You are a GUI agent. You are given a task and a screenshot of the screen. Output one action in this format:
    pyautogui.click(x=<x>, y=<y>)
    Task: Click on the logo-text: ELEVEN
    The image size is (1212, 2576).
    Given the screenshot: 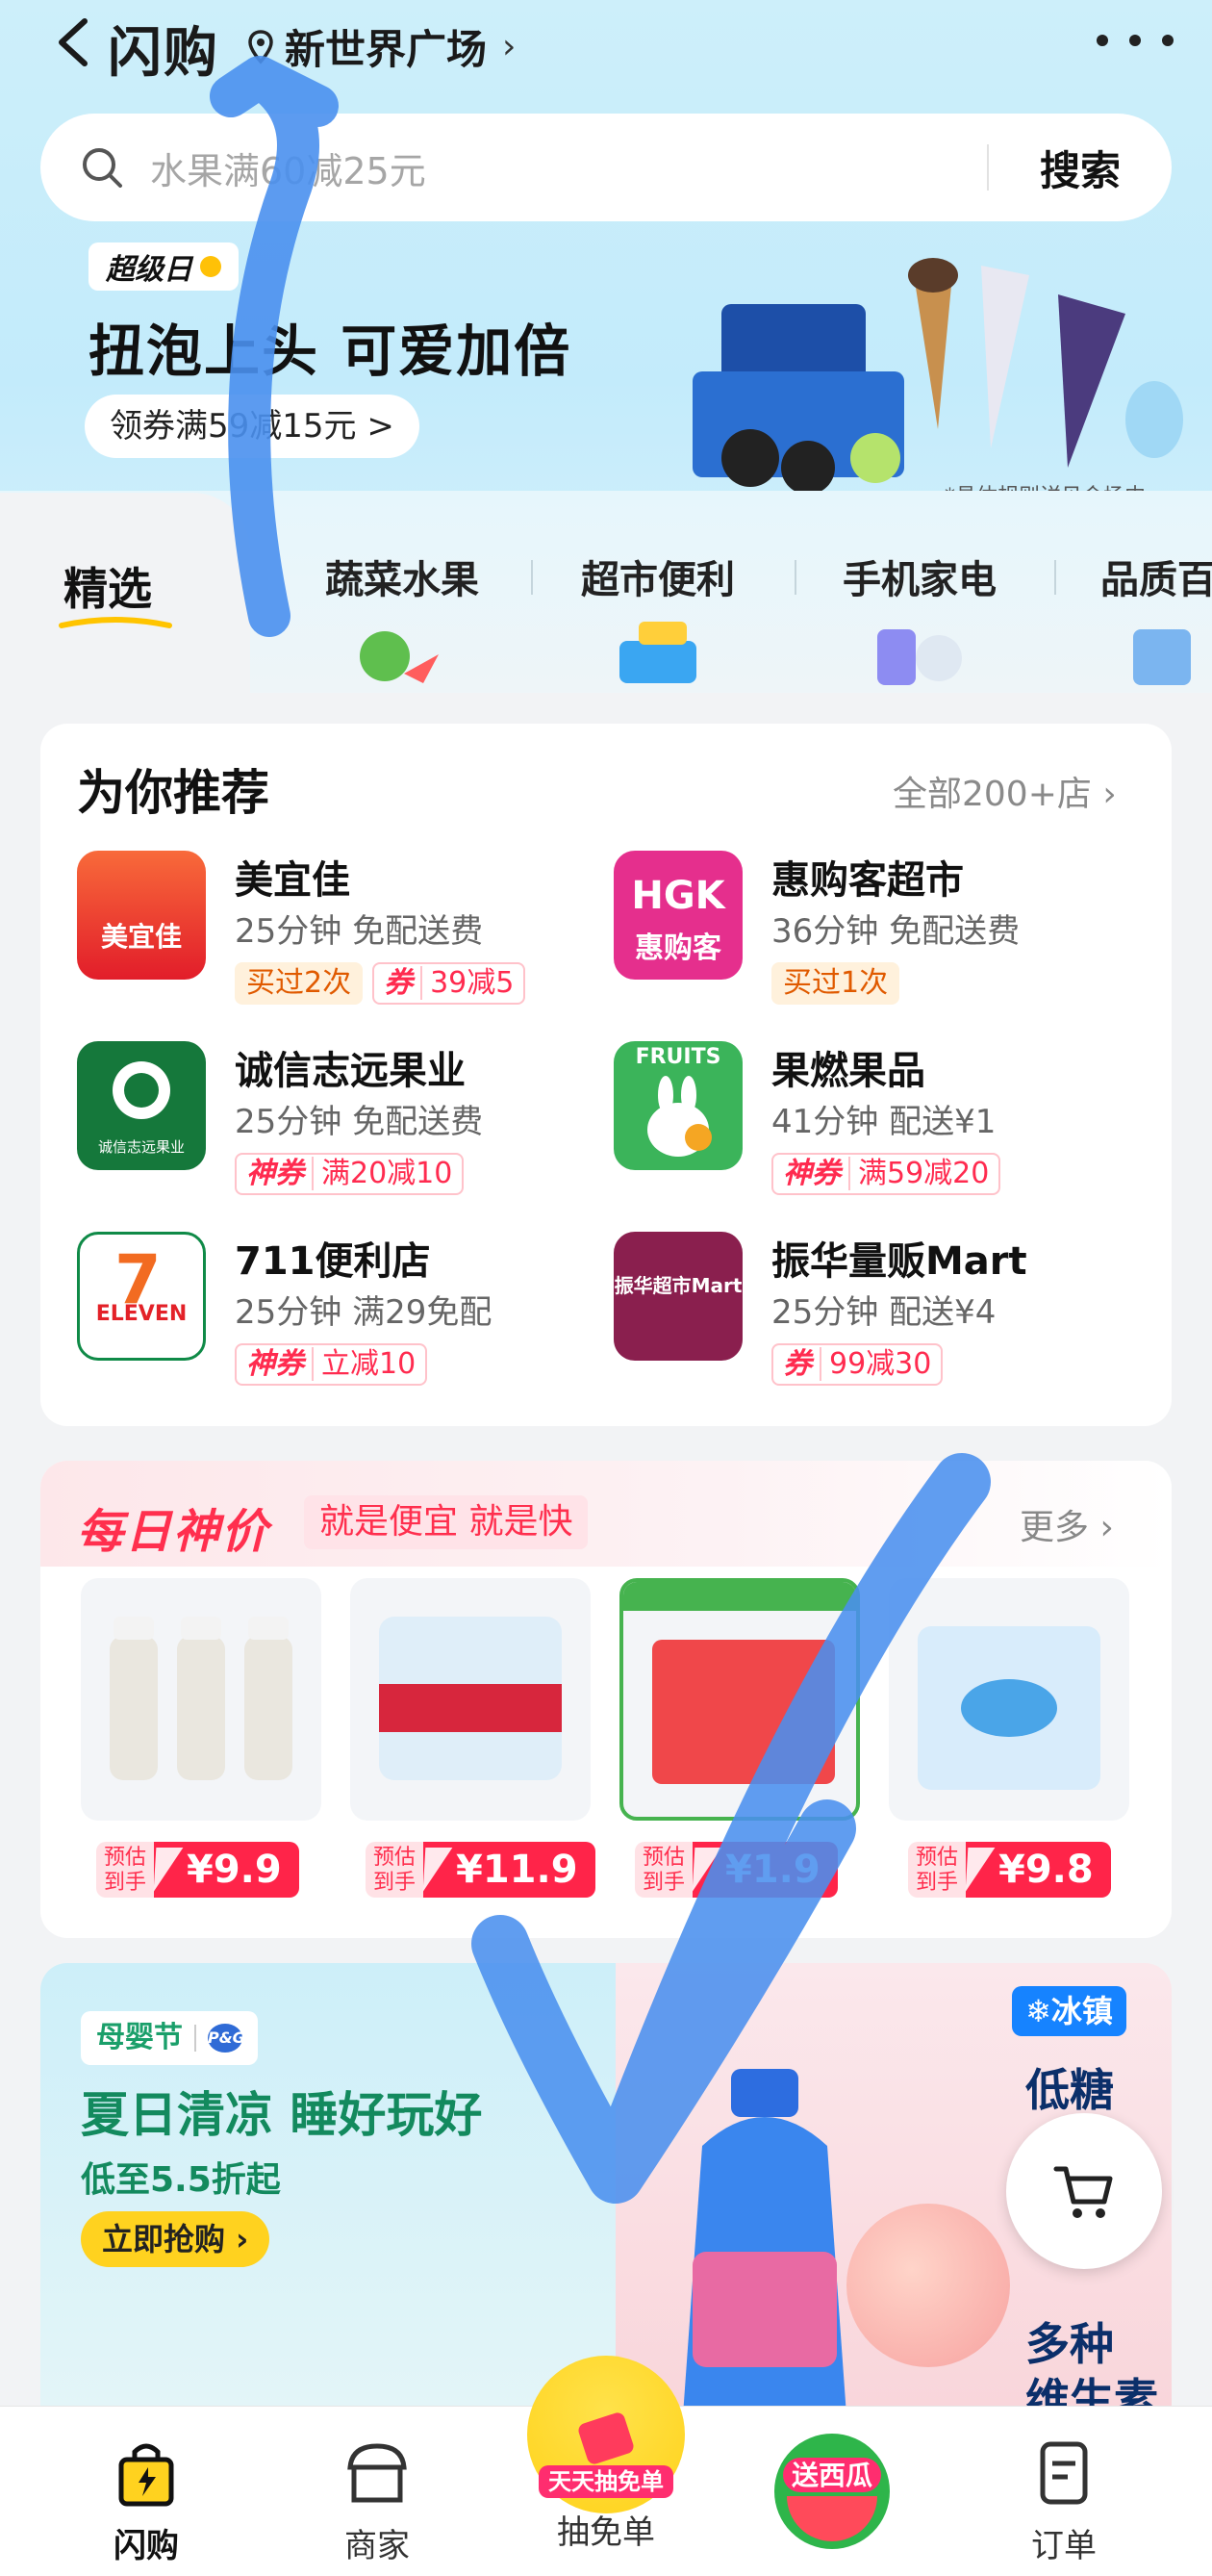 What is the action you would take?
    pyautogui.click(x=141, y=1314)
    